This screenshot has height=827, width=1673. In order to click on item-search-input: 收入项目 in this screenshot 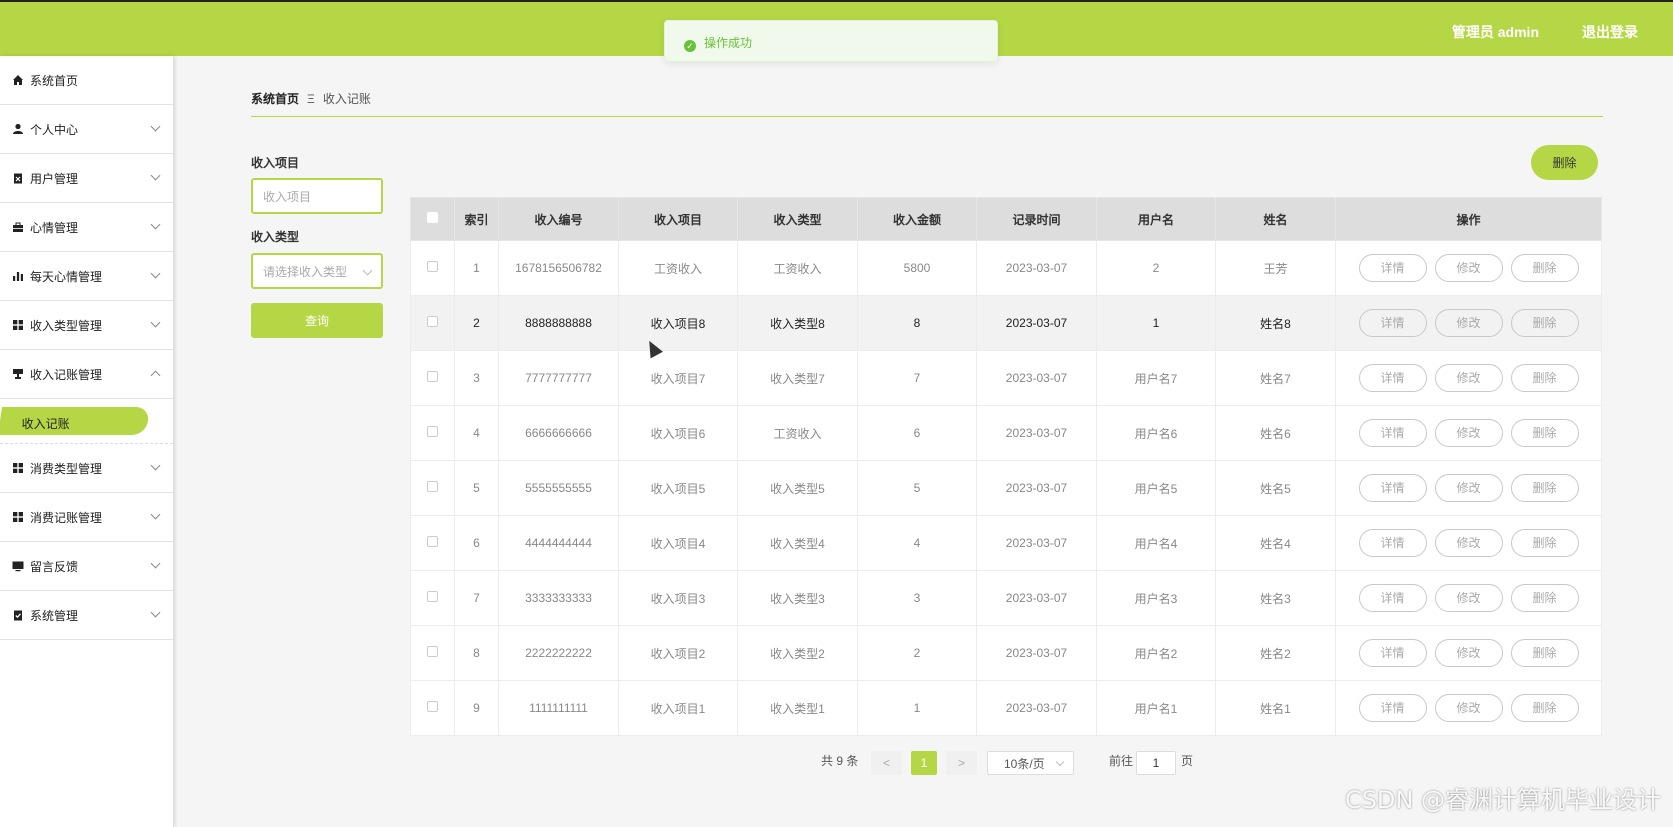, I will do `click(317, 196)`.